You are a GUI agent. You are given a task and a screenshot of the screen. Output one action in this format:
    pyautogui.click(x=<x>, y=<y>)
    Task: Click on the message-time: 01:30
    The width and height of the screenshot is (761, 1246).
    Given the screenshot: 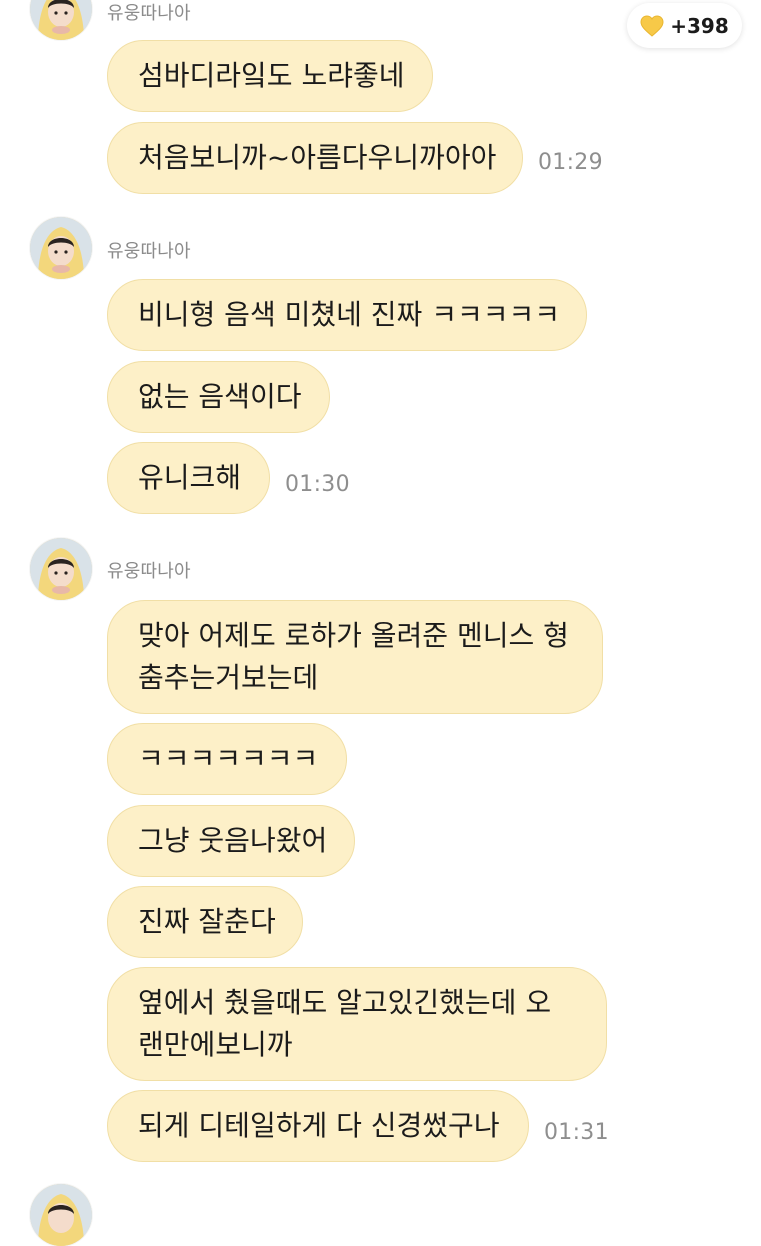 What is the action you would take?
    pyautogui.click(x=317, y=484)
    